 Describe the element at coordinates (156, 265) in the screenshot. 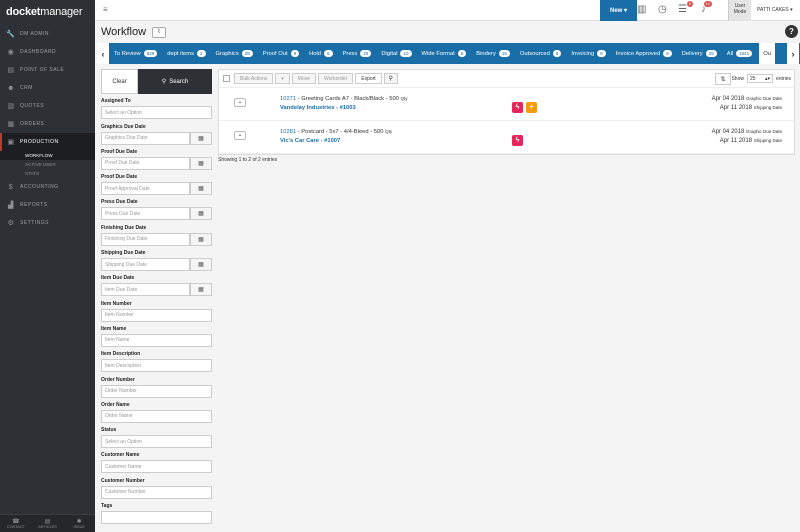

I see `shipping-due-date-field: Shipping Due Date ▦` at that location.